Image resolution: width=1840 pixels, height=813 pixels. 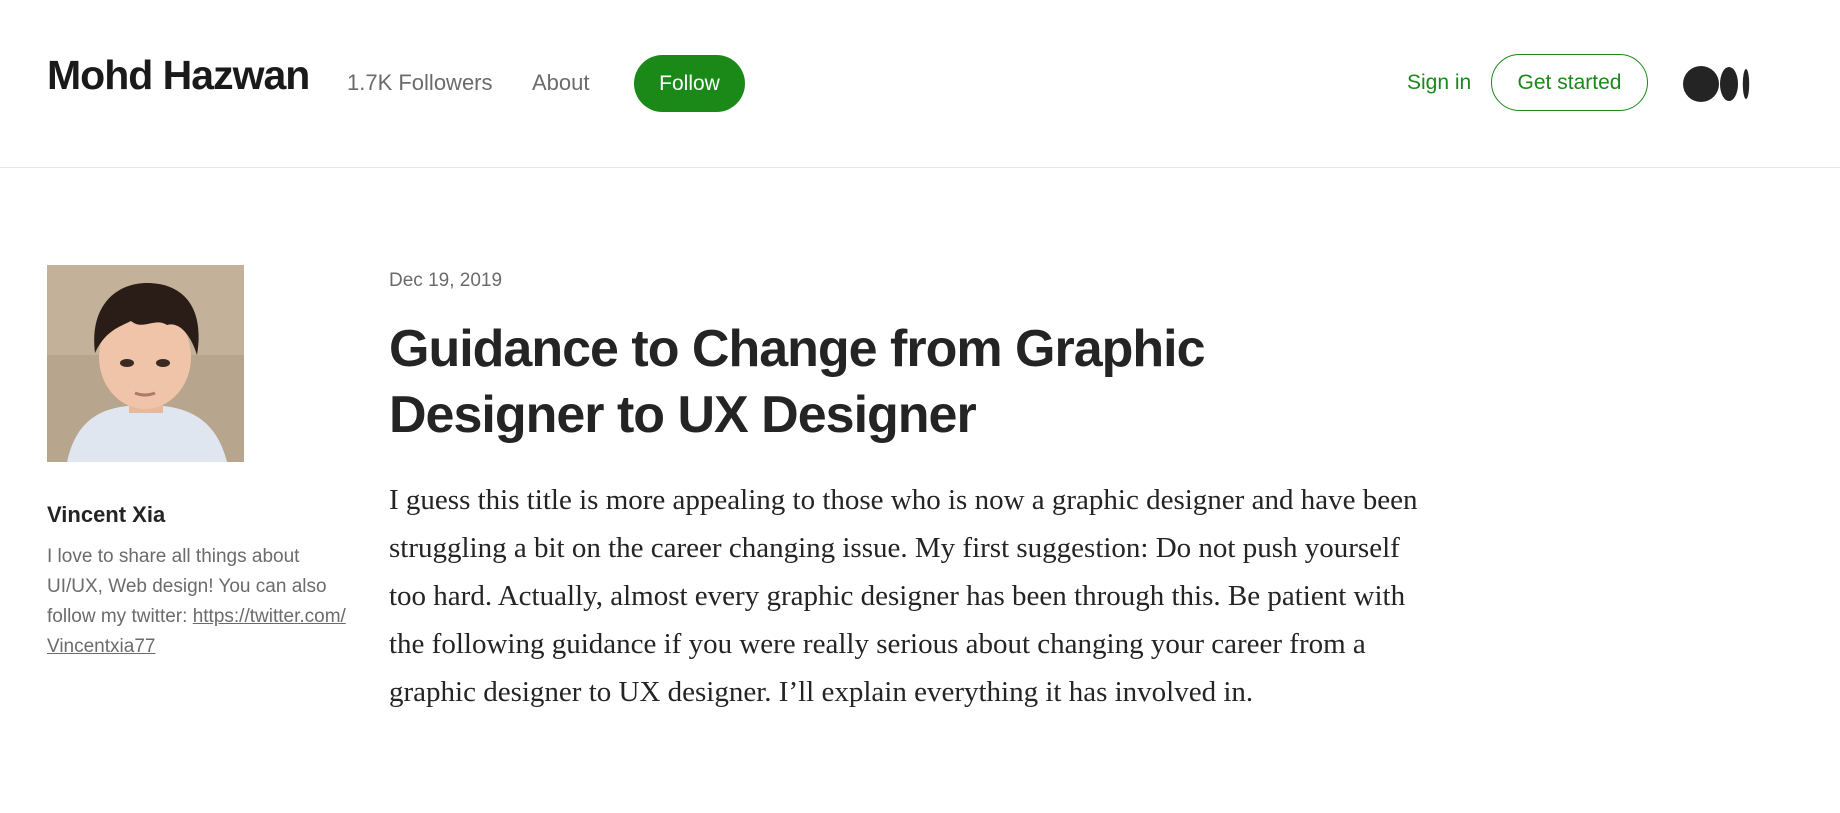 I want to click on author-avatar-photo, so click(x=145, y=363).